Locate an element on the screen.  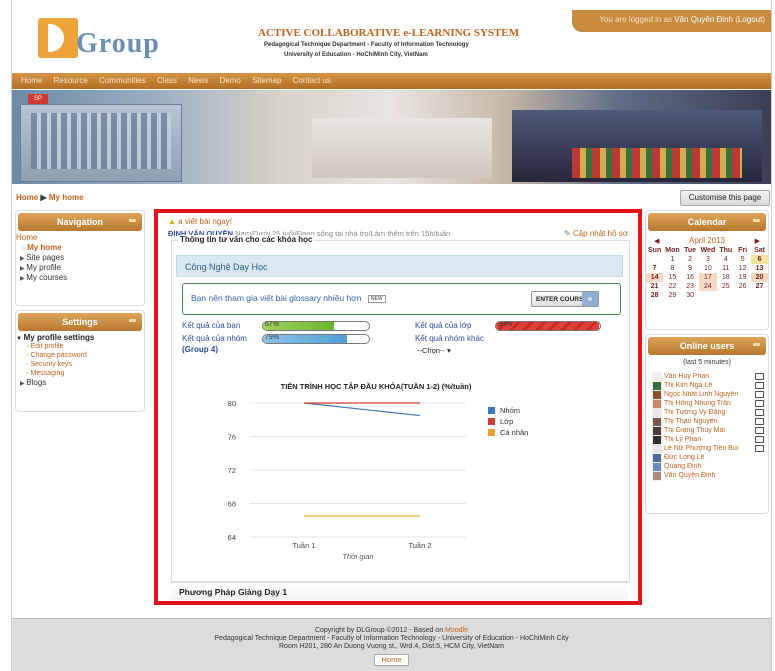
update-profile-link: ✎ Cập nhật hồ sơ is located at coordinates (596, 233).